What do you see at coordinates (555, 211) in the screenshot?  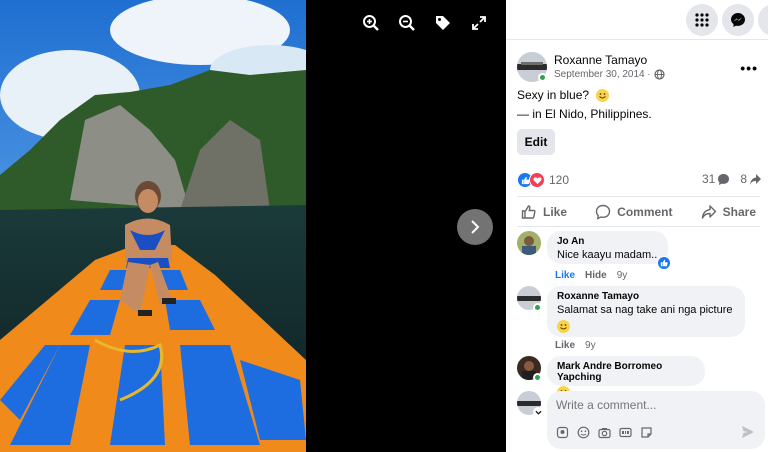 I see `like-label: Like` at bounding box center [555, 211].